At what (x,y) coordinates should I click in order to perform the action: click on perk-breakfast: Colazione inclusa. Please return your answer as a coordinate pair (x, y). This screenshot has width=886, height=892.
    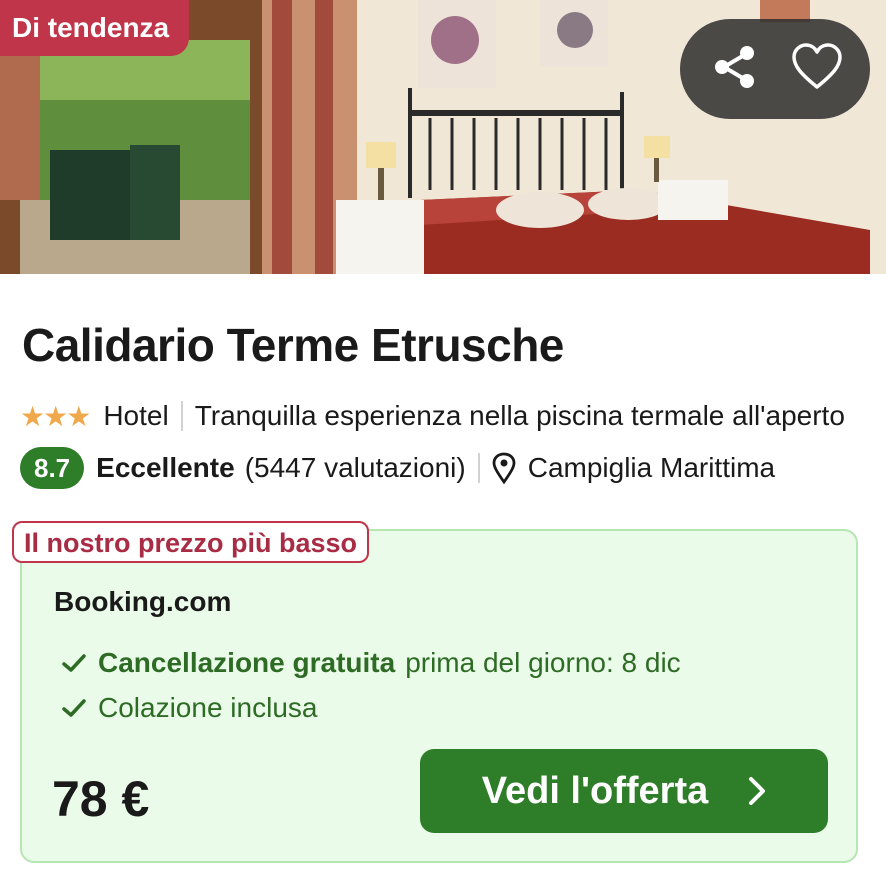
    Looking at the image, I should click on (189, 708).